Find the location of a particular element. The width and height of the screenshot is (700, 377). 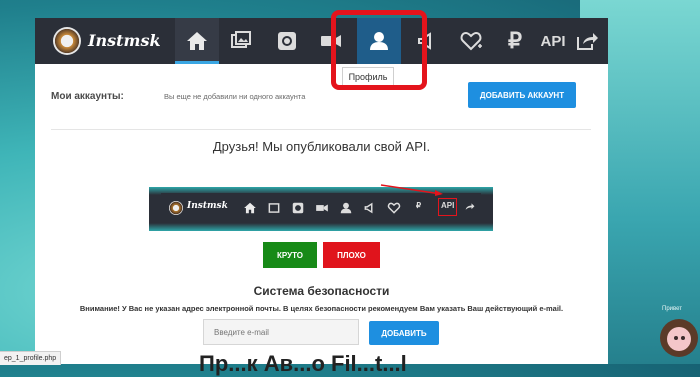

avatar-eye-right is located at coordinates (683, 338).